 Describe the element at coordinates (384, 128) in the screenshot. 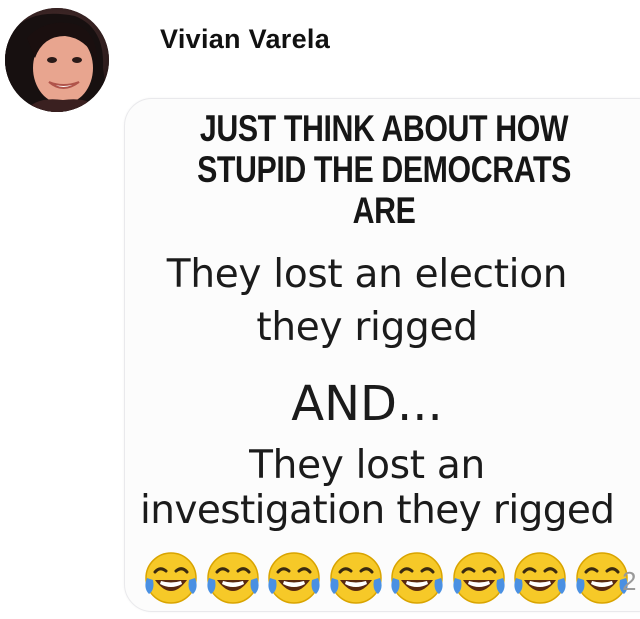

I see `meme-headline-line-1: JUST THINK ABOUT HOW` at that location.